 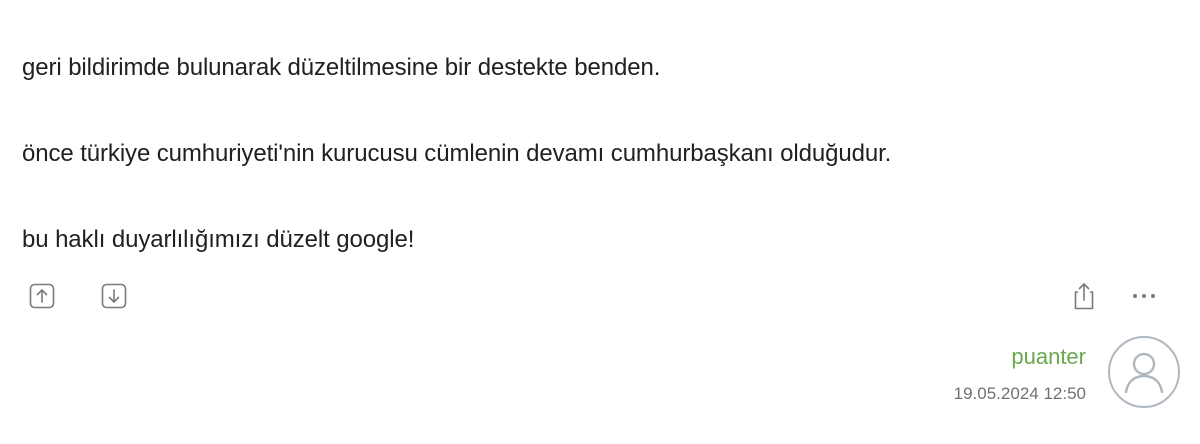 I want to click on user-avatar-icon, so click(x=1144, y=373).